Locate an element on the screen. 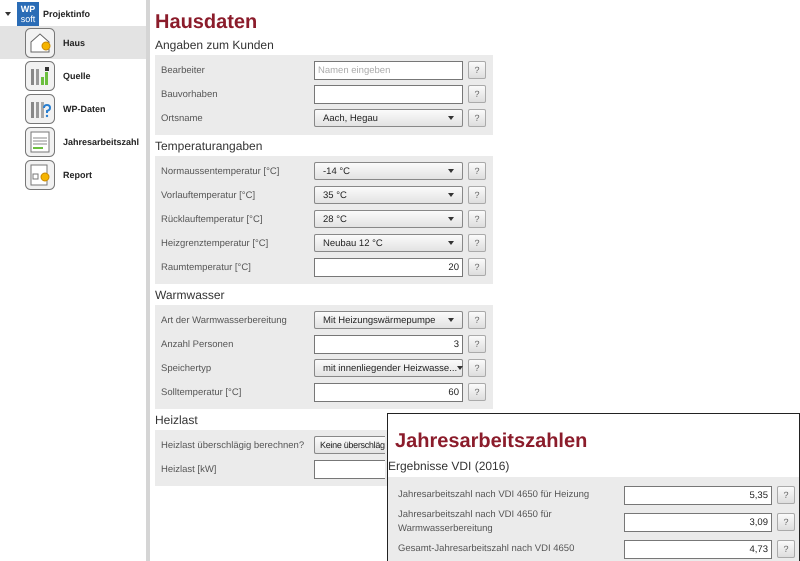  nav-item: Haus is located at coordinates (73, 42).